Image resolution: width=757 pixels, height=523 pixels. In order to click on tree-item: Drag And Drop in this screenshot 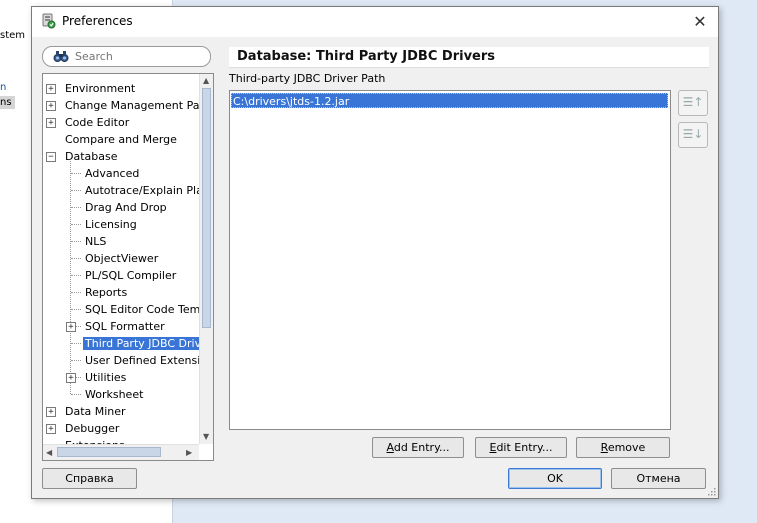, I will do `click(126, 207)`.